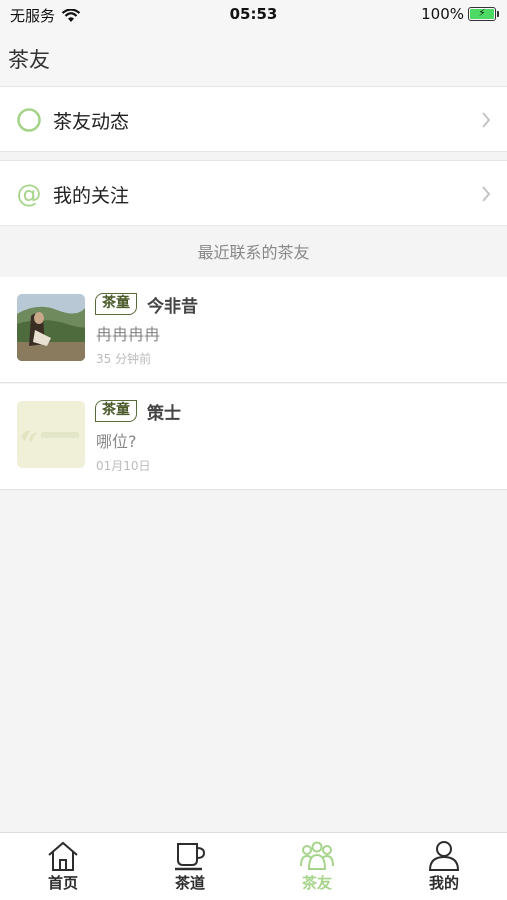  I want to click on contact-name: 策士, so click(164, 414).